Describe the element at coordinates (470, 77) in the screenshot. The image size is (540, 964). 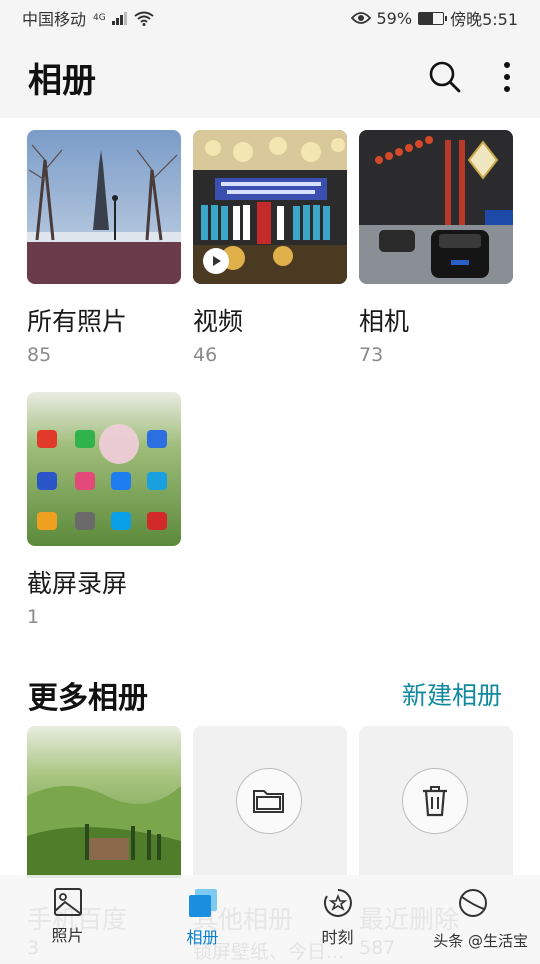
I see `app-actions` at that location.